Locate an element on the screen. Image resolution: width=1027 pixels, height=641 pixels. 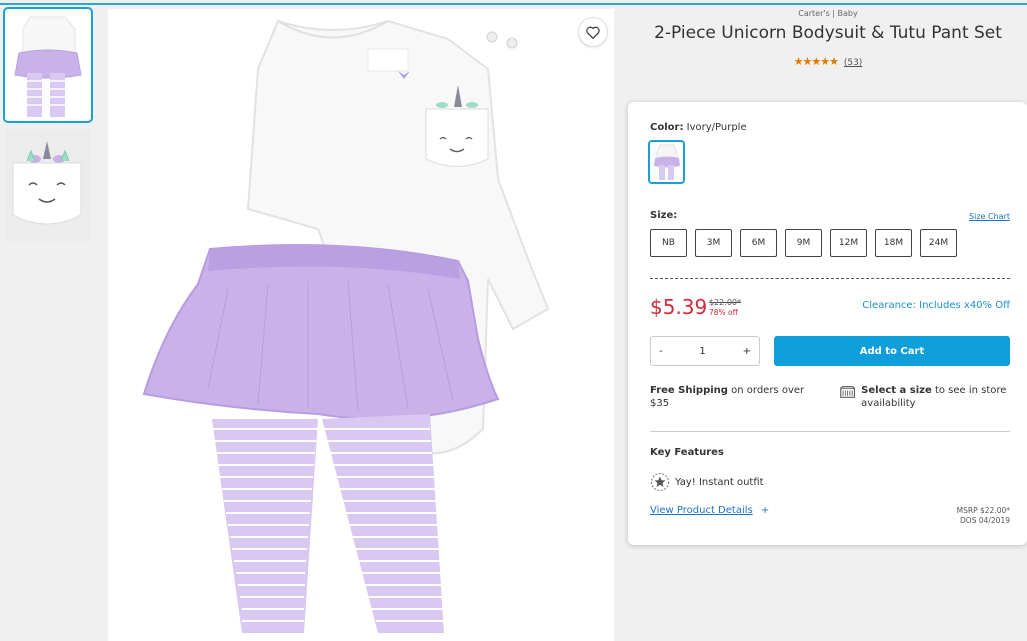
size-chart-link: Size Chart is located at coordinates (989, 216).